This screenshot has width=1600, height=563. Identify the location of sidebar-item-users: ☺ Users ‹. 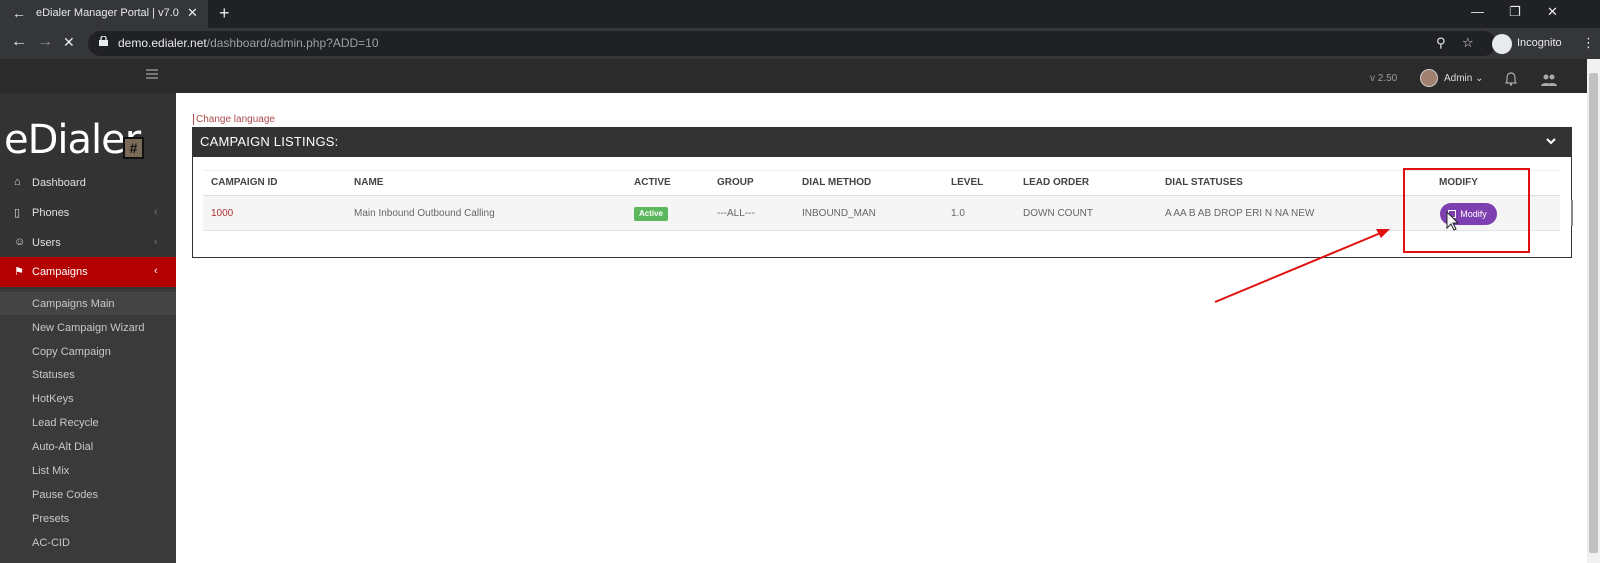
(88, 243).